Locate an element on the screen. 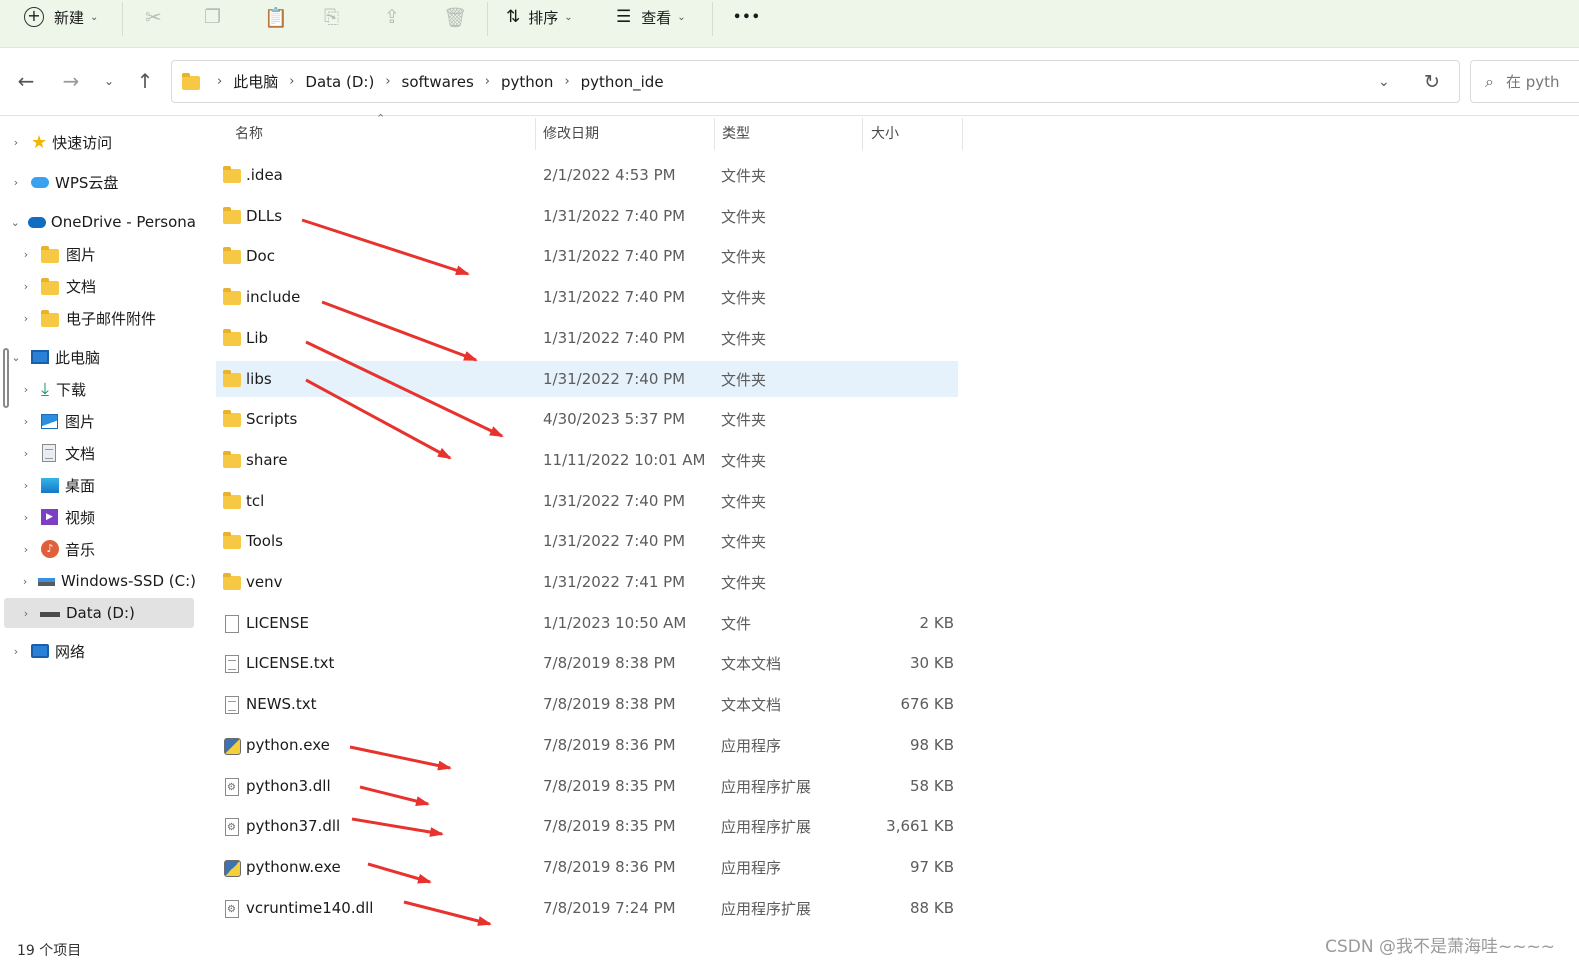 The height and width of the screenshot is (970, 1579). view-label: 查看 is located at coordinates (656, 17).